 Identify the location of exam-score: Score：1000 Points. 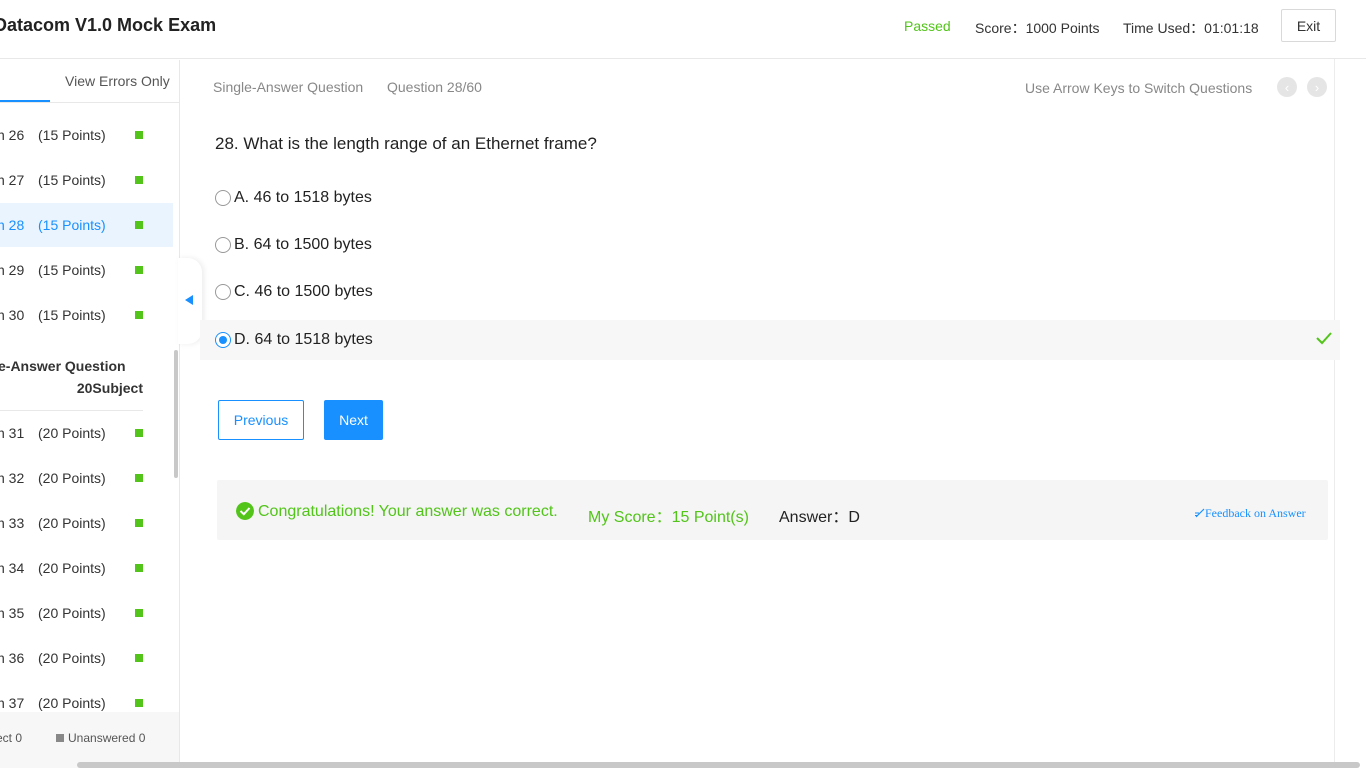
(1037, 28).